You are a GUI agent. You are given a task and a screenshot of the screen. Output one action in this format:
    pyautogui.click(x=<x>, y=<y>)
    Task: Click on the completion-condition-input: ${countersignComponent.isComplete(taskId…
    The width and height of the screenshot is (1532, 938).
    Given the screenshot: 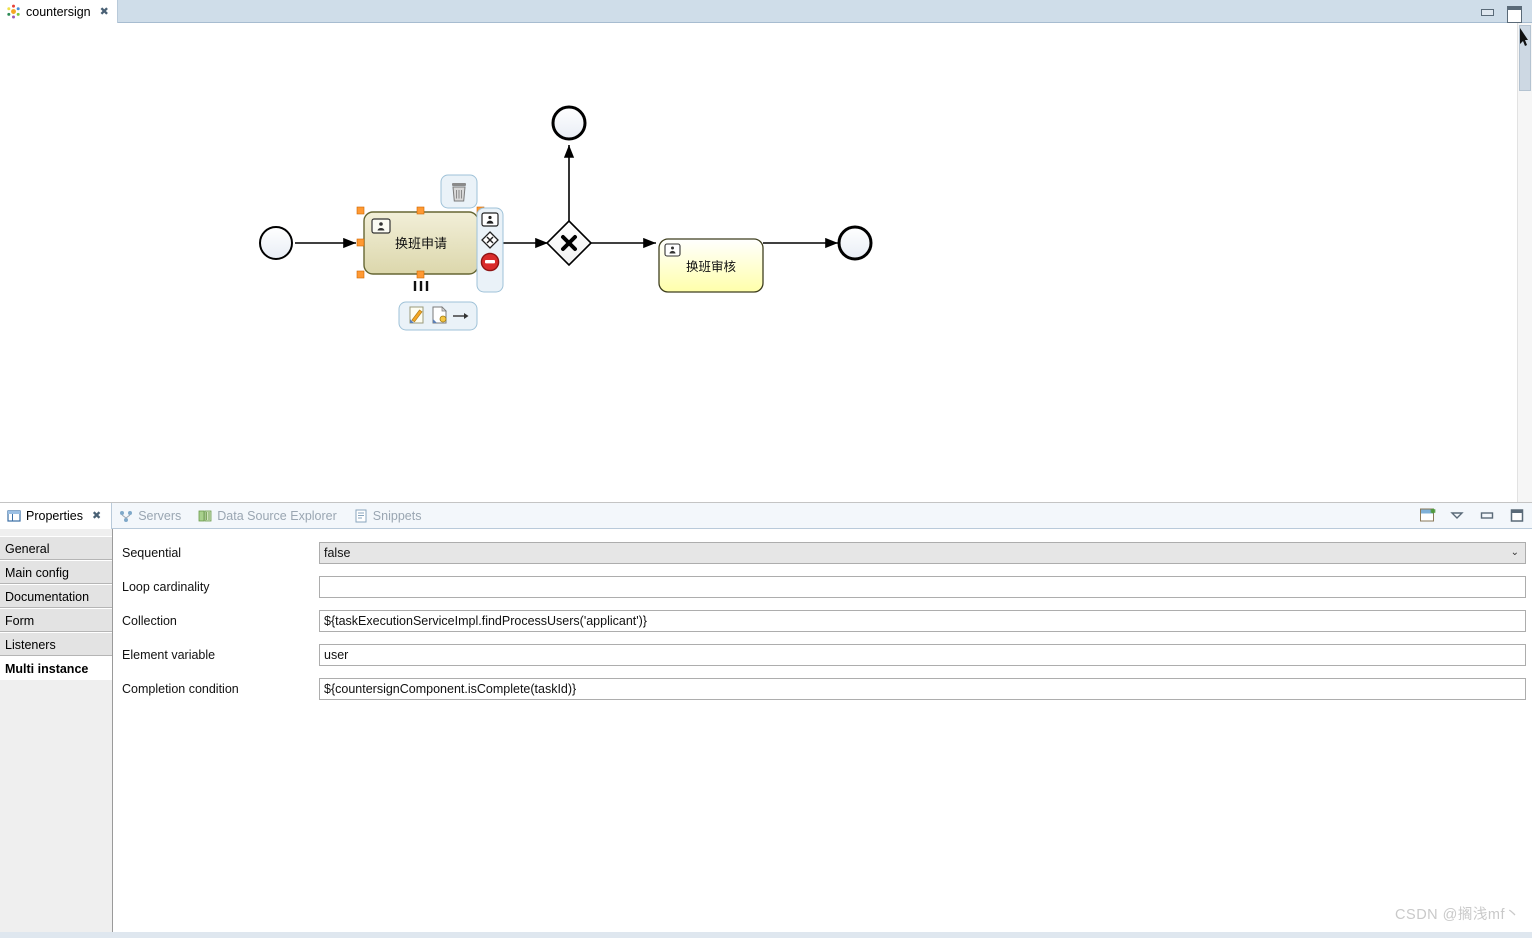 What is the action you would take?
    pyautogui.click(x=922, y=689)
    